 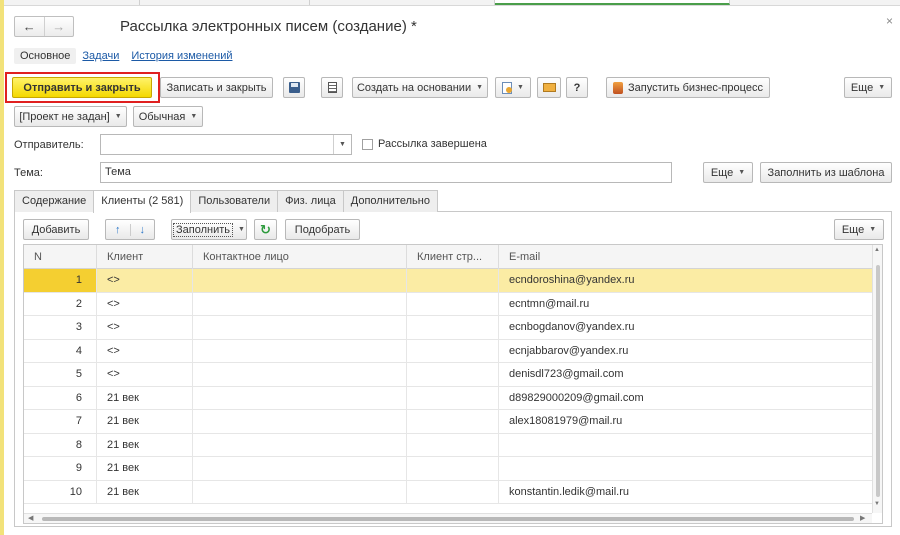 What do you see at coordinates (826, 172) in the screenshot?
I see `fill-from-template-button: Заполнить из шаблона` at bounding box center [826, 172].